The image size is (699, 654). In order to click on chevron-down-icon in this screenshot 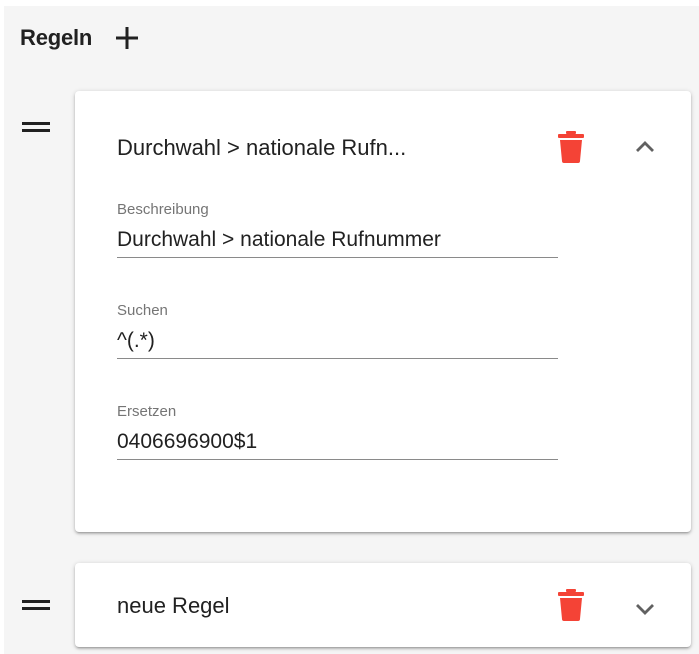, I will do `click(645, 609)`.